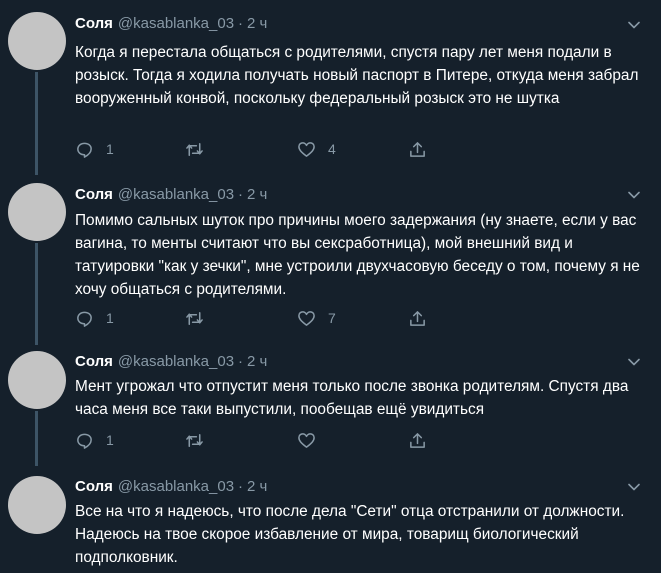 This screenshot has height=573, width=661. Describe the element at coordinates (355, 440) in the screenshot. I see `tweet-actions: 1` at that location.